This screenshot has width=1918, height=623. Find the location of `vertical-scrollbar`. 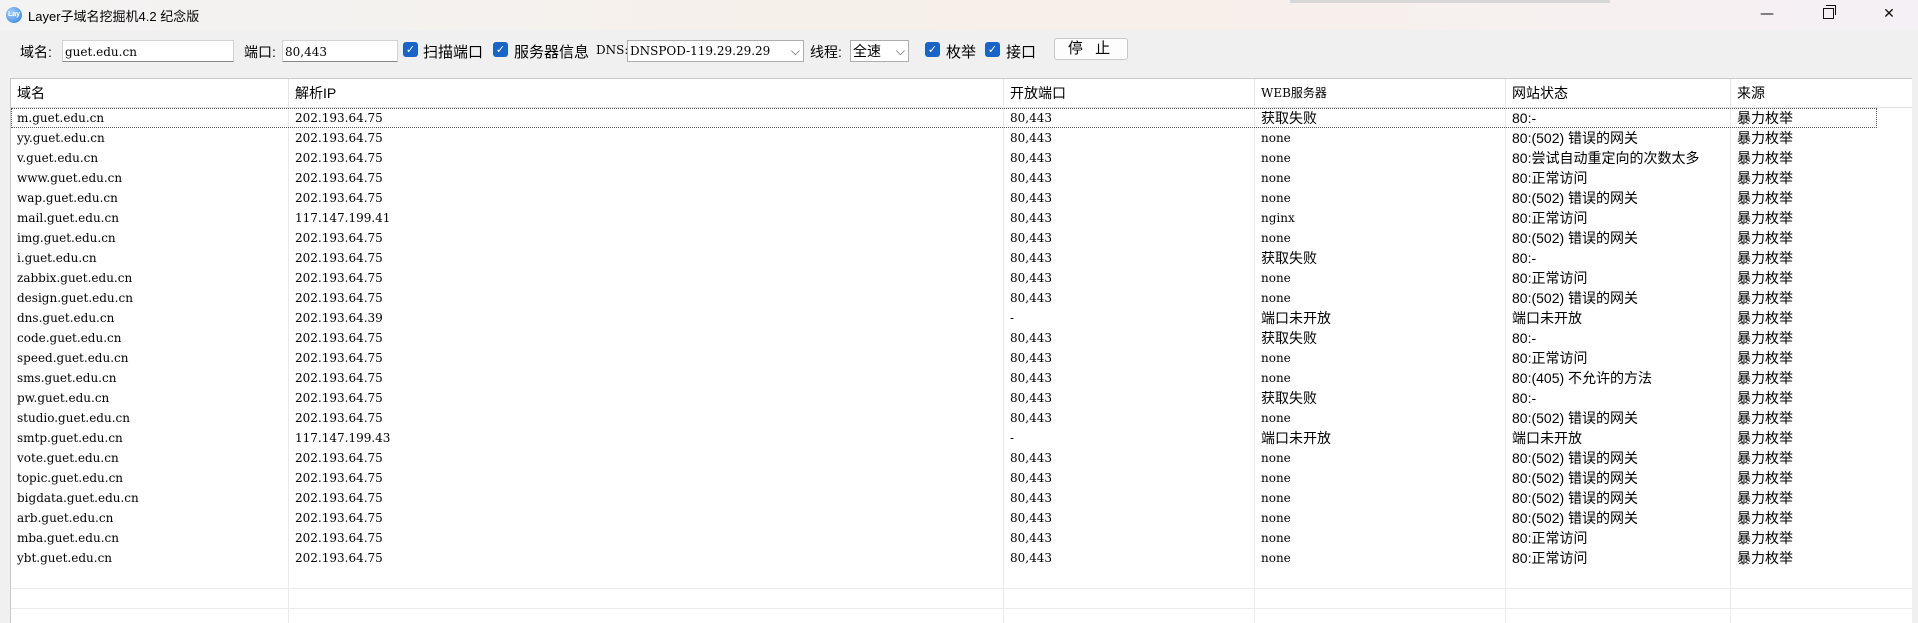

vertical-scrollbar is located at coordinates (1915, 350).